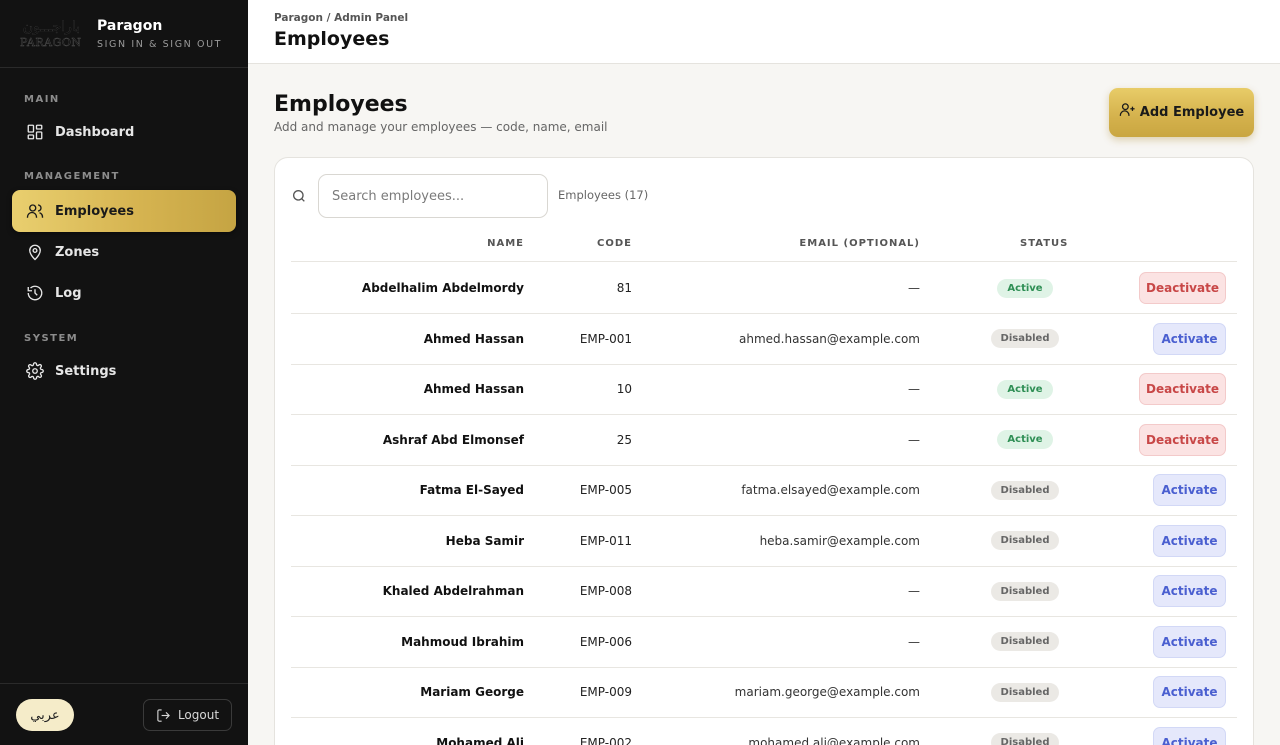 The width and height of the screenshot is (1280, 745). I want to click on employee-name: Mohamed Ali, so click(480, 731).